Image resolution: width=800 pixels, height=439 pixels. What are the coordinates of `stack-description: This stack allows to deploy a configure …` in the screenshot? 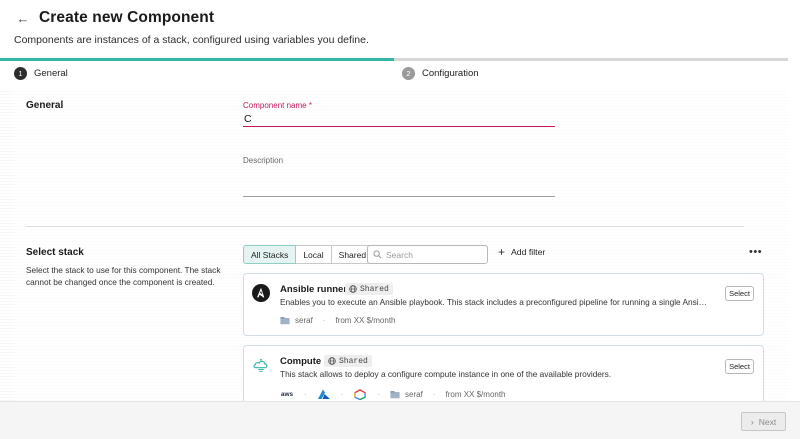 It's located at (446, 374).